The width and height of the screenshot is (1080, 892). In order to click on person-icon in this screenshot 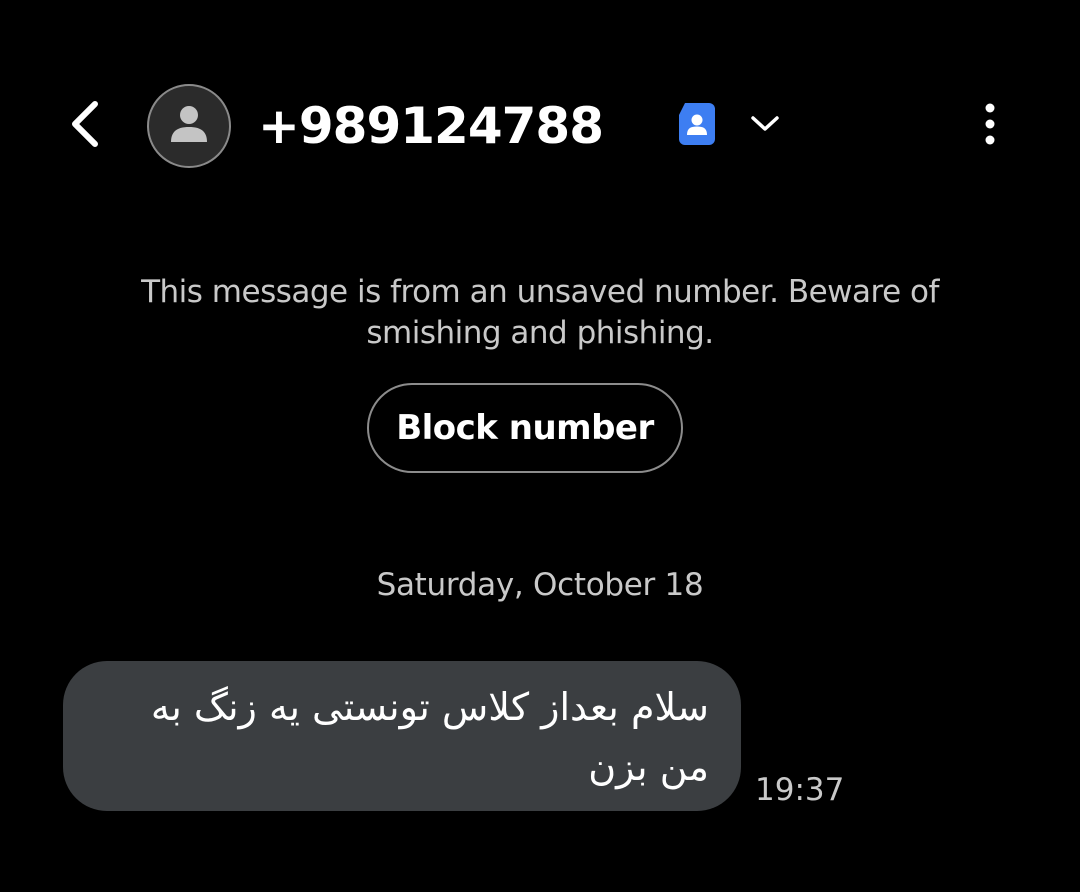, I will do `click(189, 126)`.